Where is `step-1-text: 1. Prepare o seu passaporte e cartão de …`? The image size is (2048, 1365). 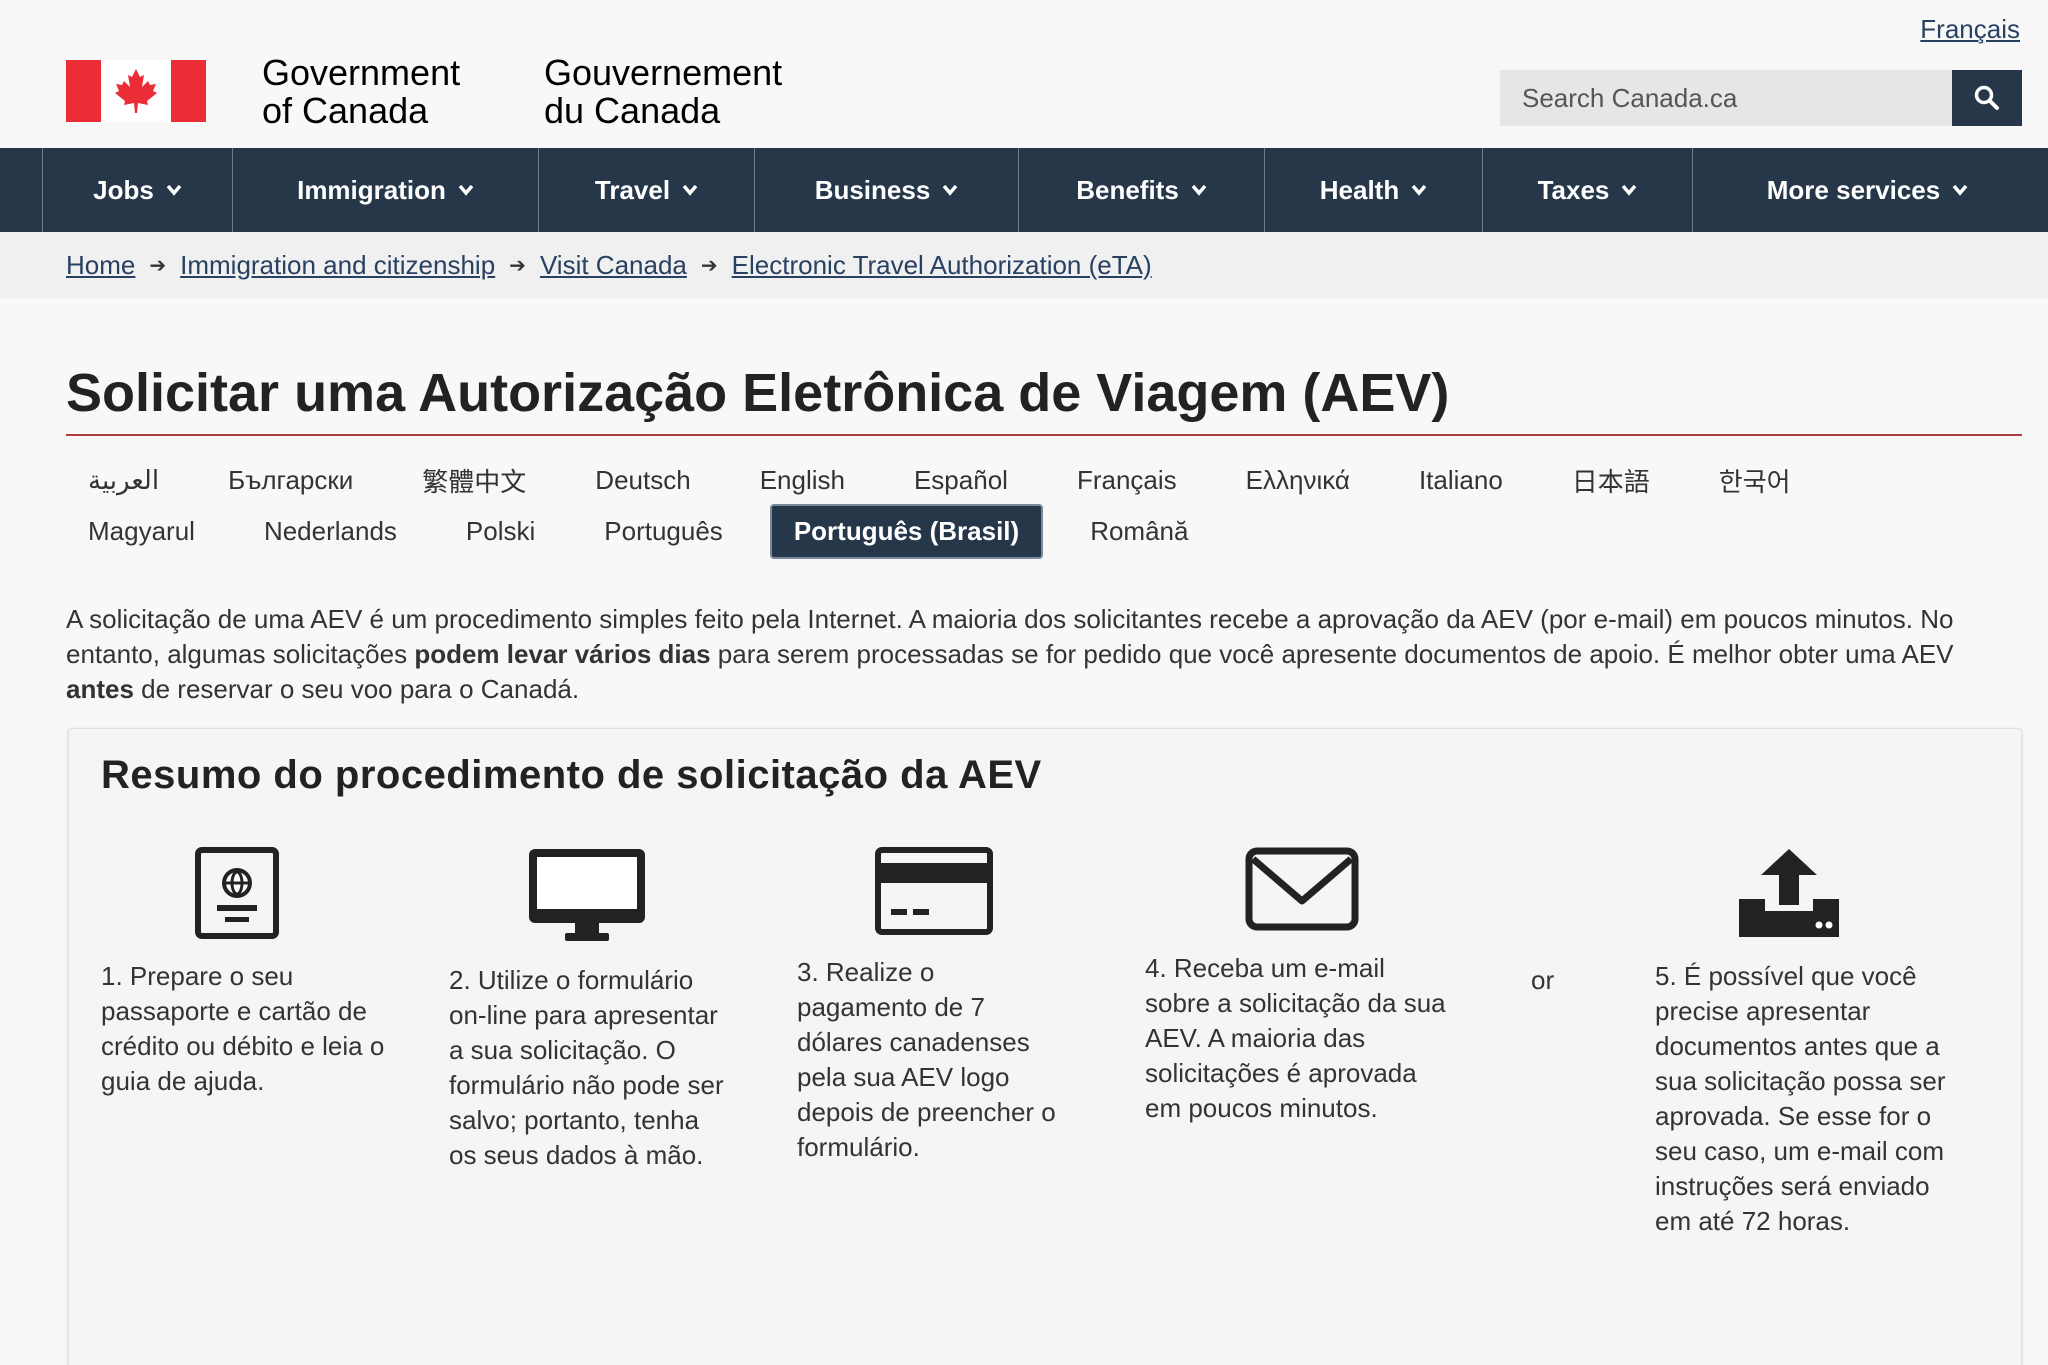 step-1-text: 1. Prepare o seu passaporte e cartão de … is located at coordinates (243, 1028).